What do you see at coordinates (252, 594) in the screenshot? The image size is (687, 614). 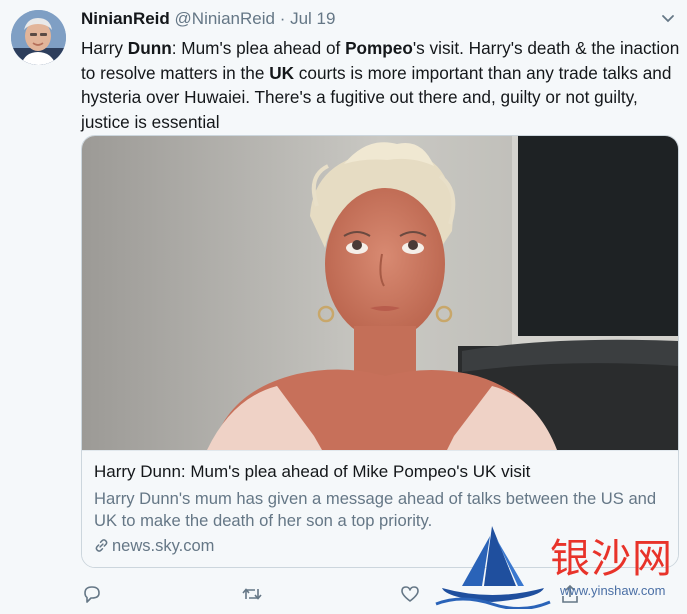 I see `retweet-icon` at bounding box center [252, 594].